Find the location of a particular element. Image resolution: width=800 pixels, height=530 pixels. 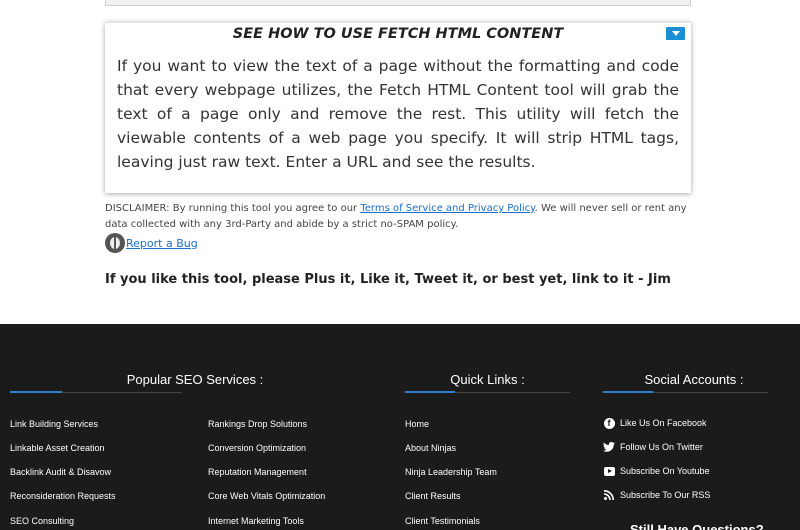

social-accounts-heading: Social Accounts : is located at coordinates (694, 379).